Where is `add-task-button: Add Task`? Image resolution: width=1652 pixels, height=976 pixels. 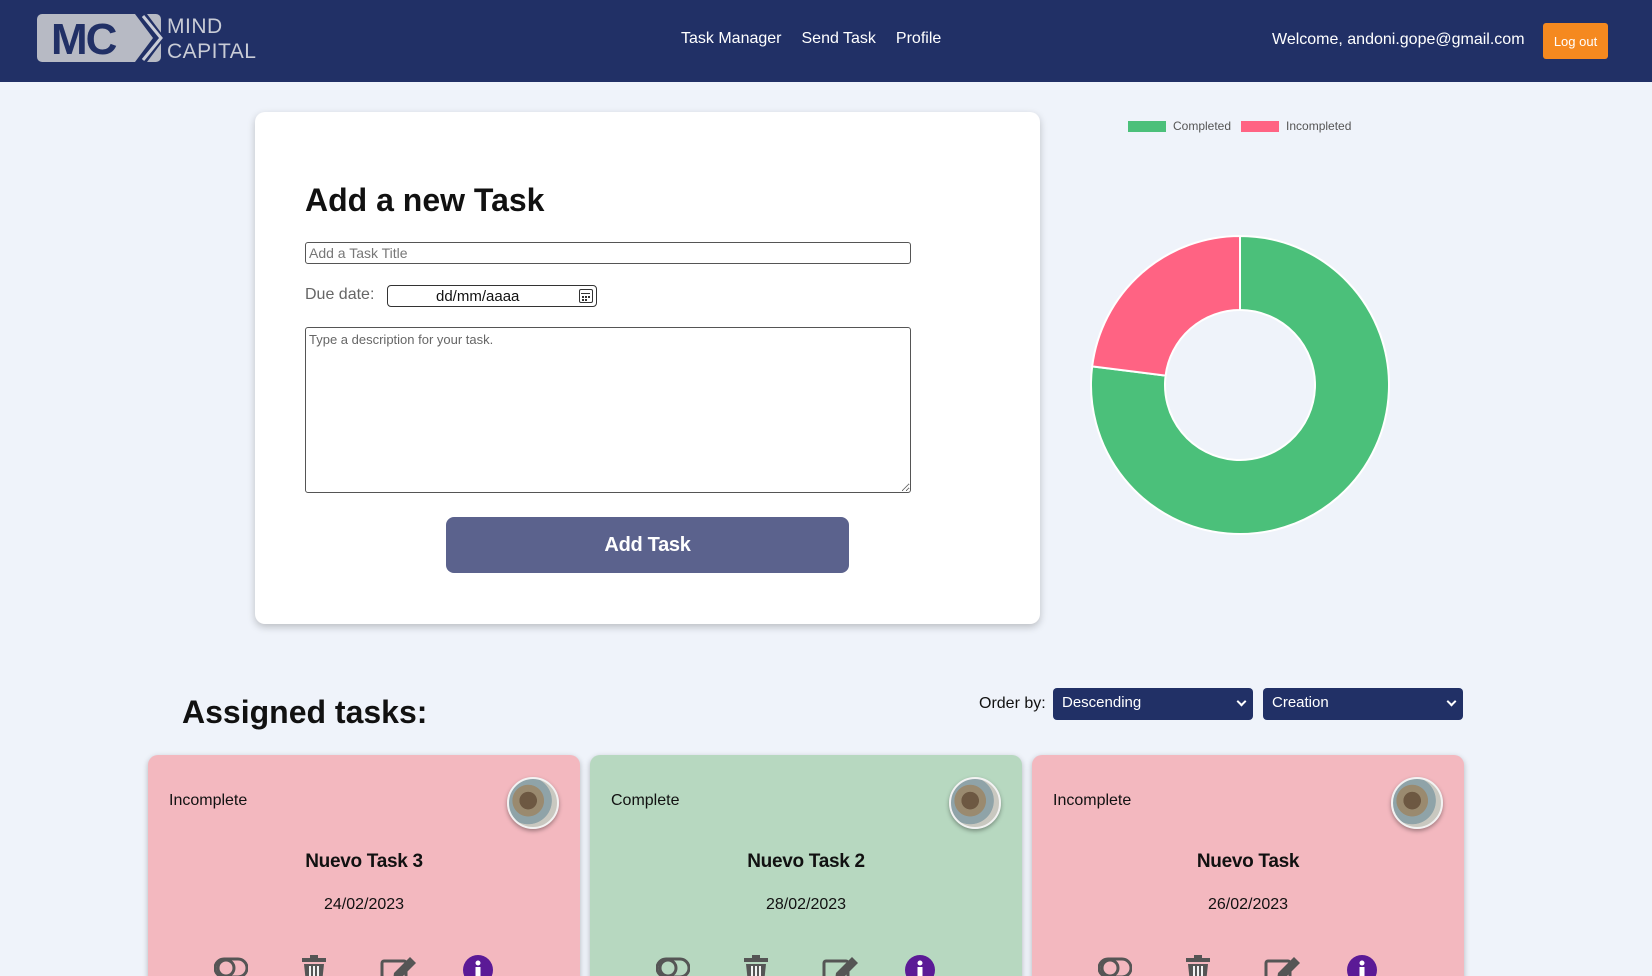
add-task-button: Add Task is located at coordinates (647, 545).